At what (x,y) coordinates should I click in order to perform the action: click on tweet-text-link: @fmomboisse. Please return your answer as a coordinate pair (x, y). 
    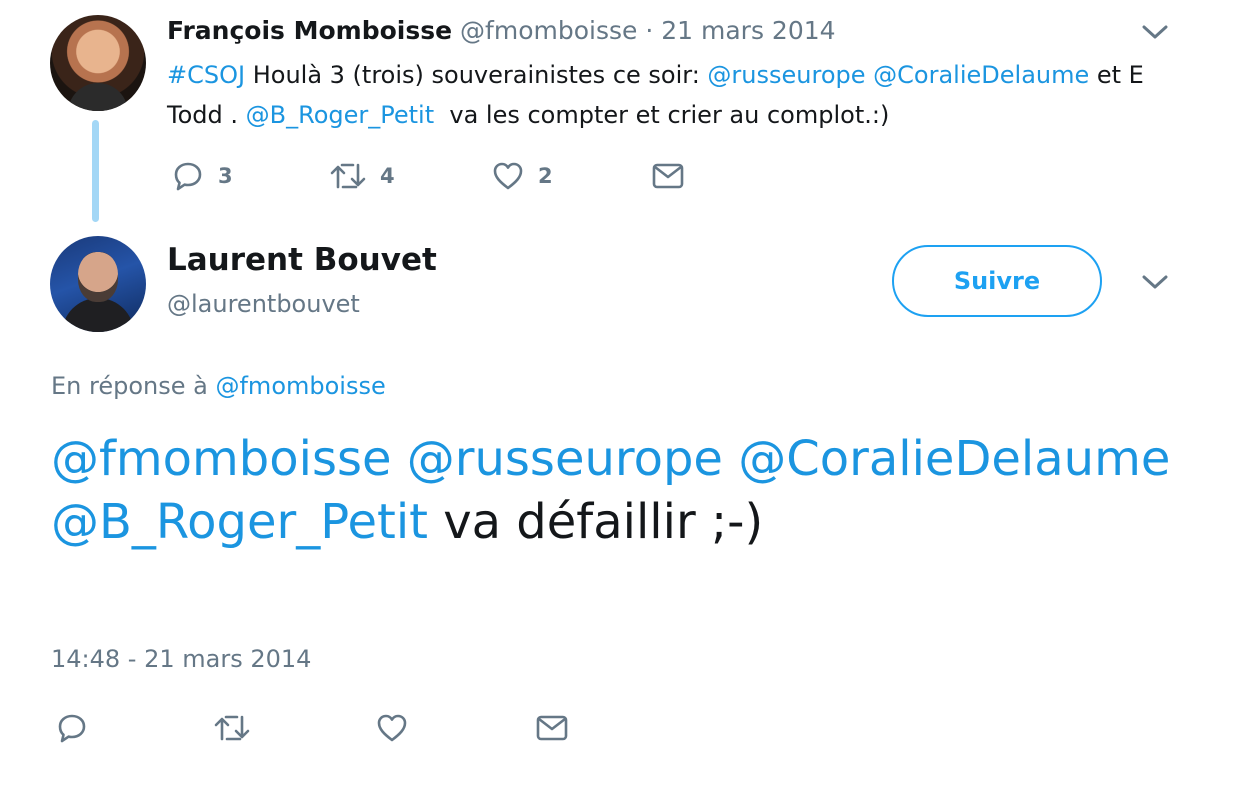
    Looking at the image, I should click on (221, 459).